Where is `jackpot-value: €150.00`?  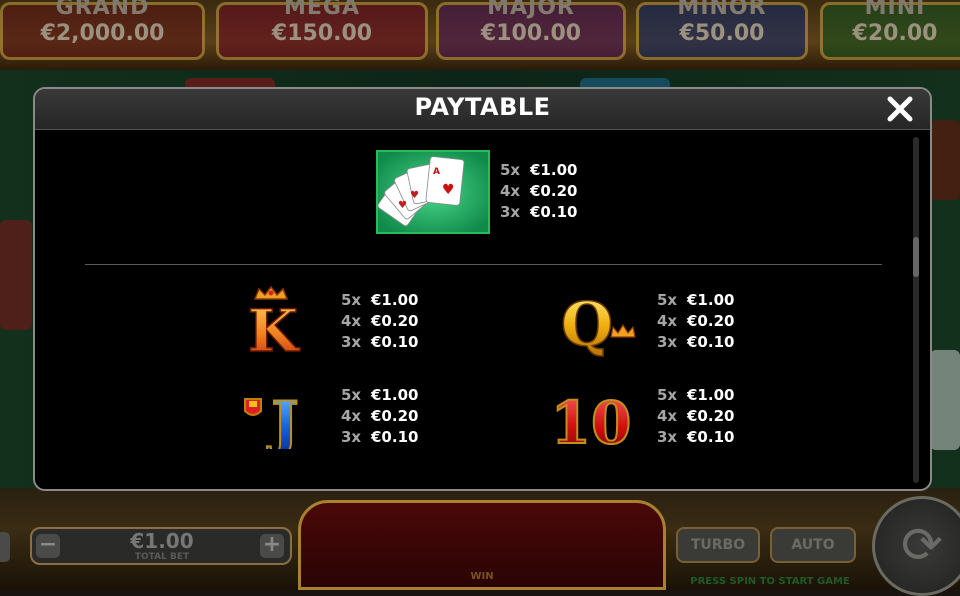 jackpot-value: €150.00 is located at coordinates (322, 33).